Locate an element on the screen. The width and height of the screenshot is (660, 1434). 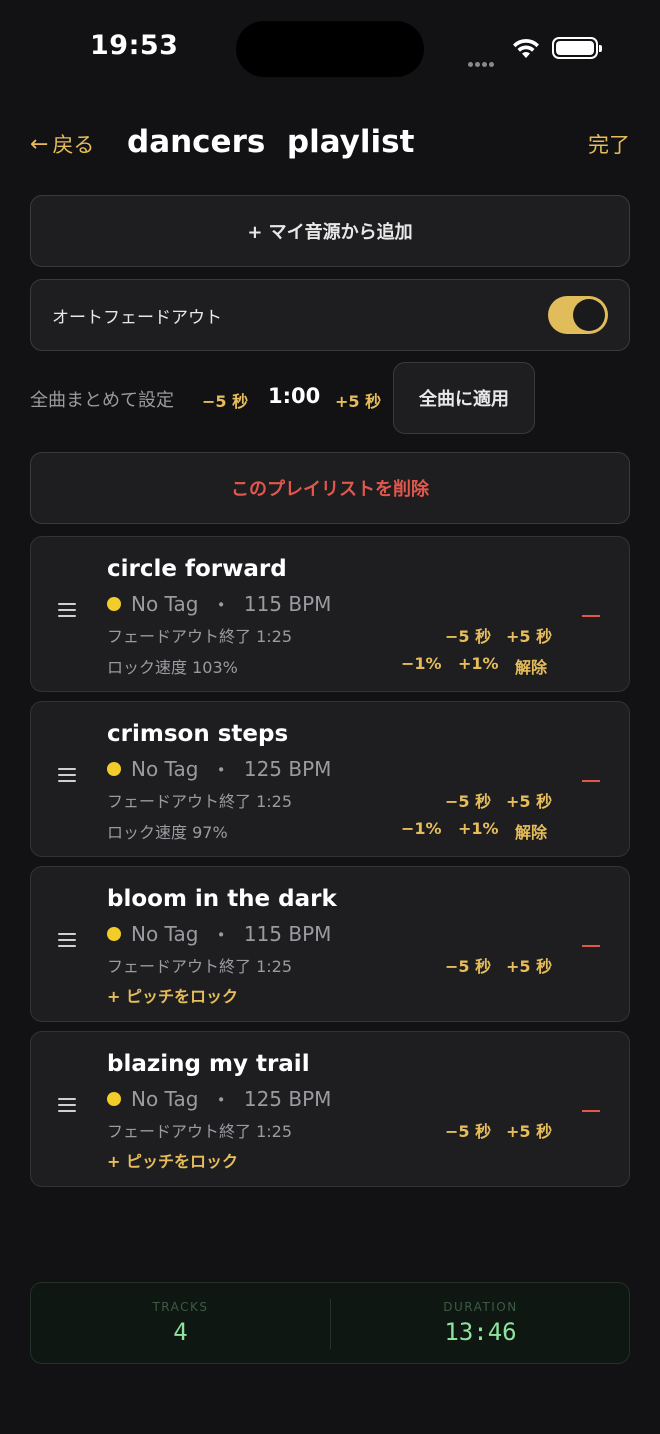
back-button: ← 戻る is located at coordinates (62, 144).